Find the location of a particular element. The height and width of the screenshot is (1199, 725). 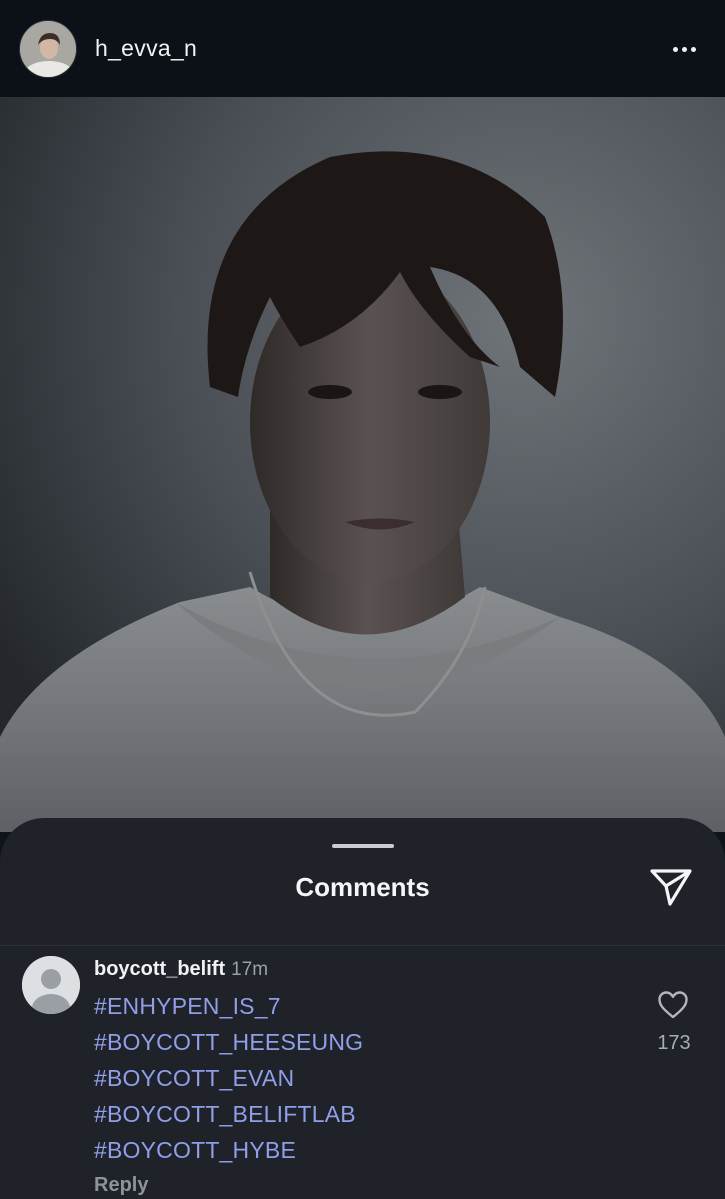

divider is located at coordinates (362, 945).